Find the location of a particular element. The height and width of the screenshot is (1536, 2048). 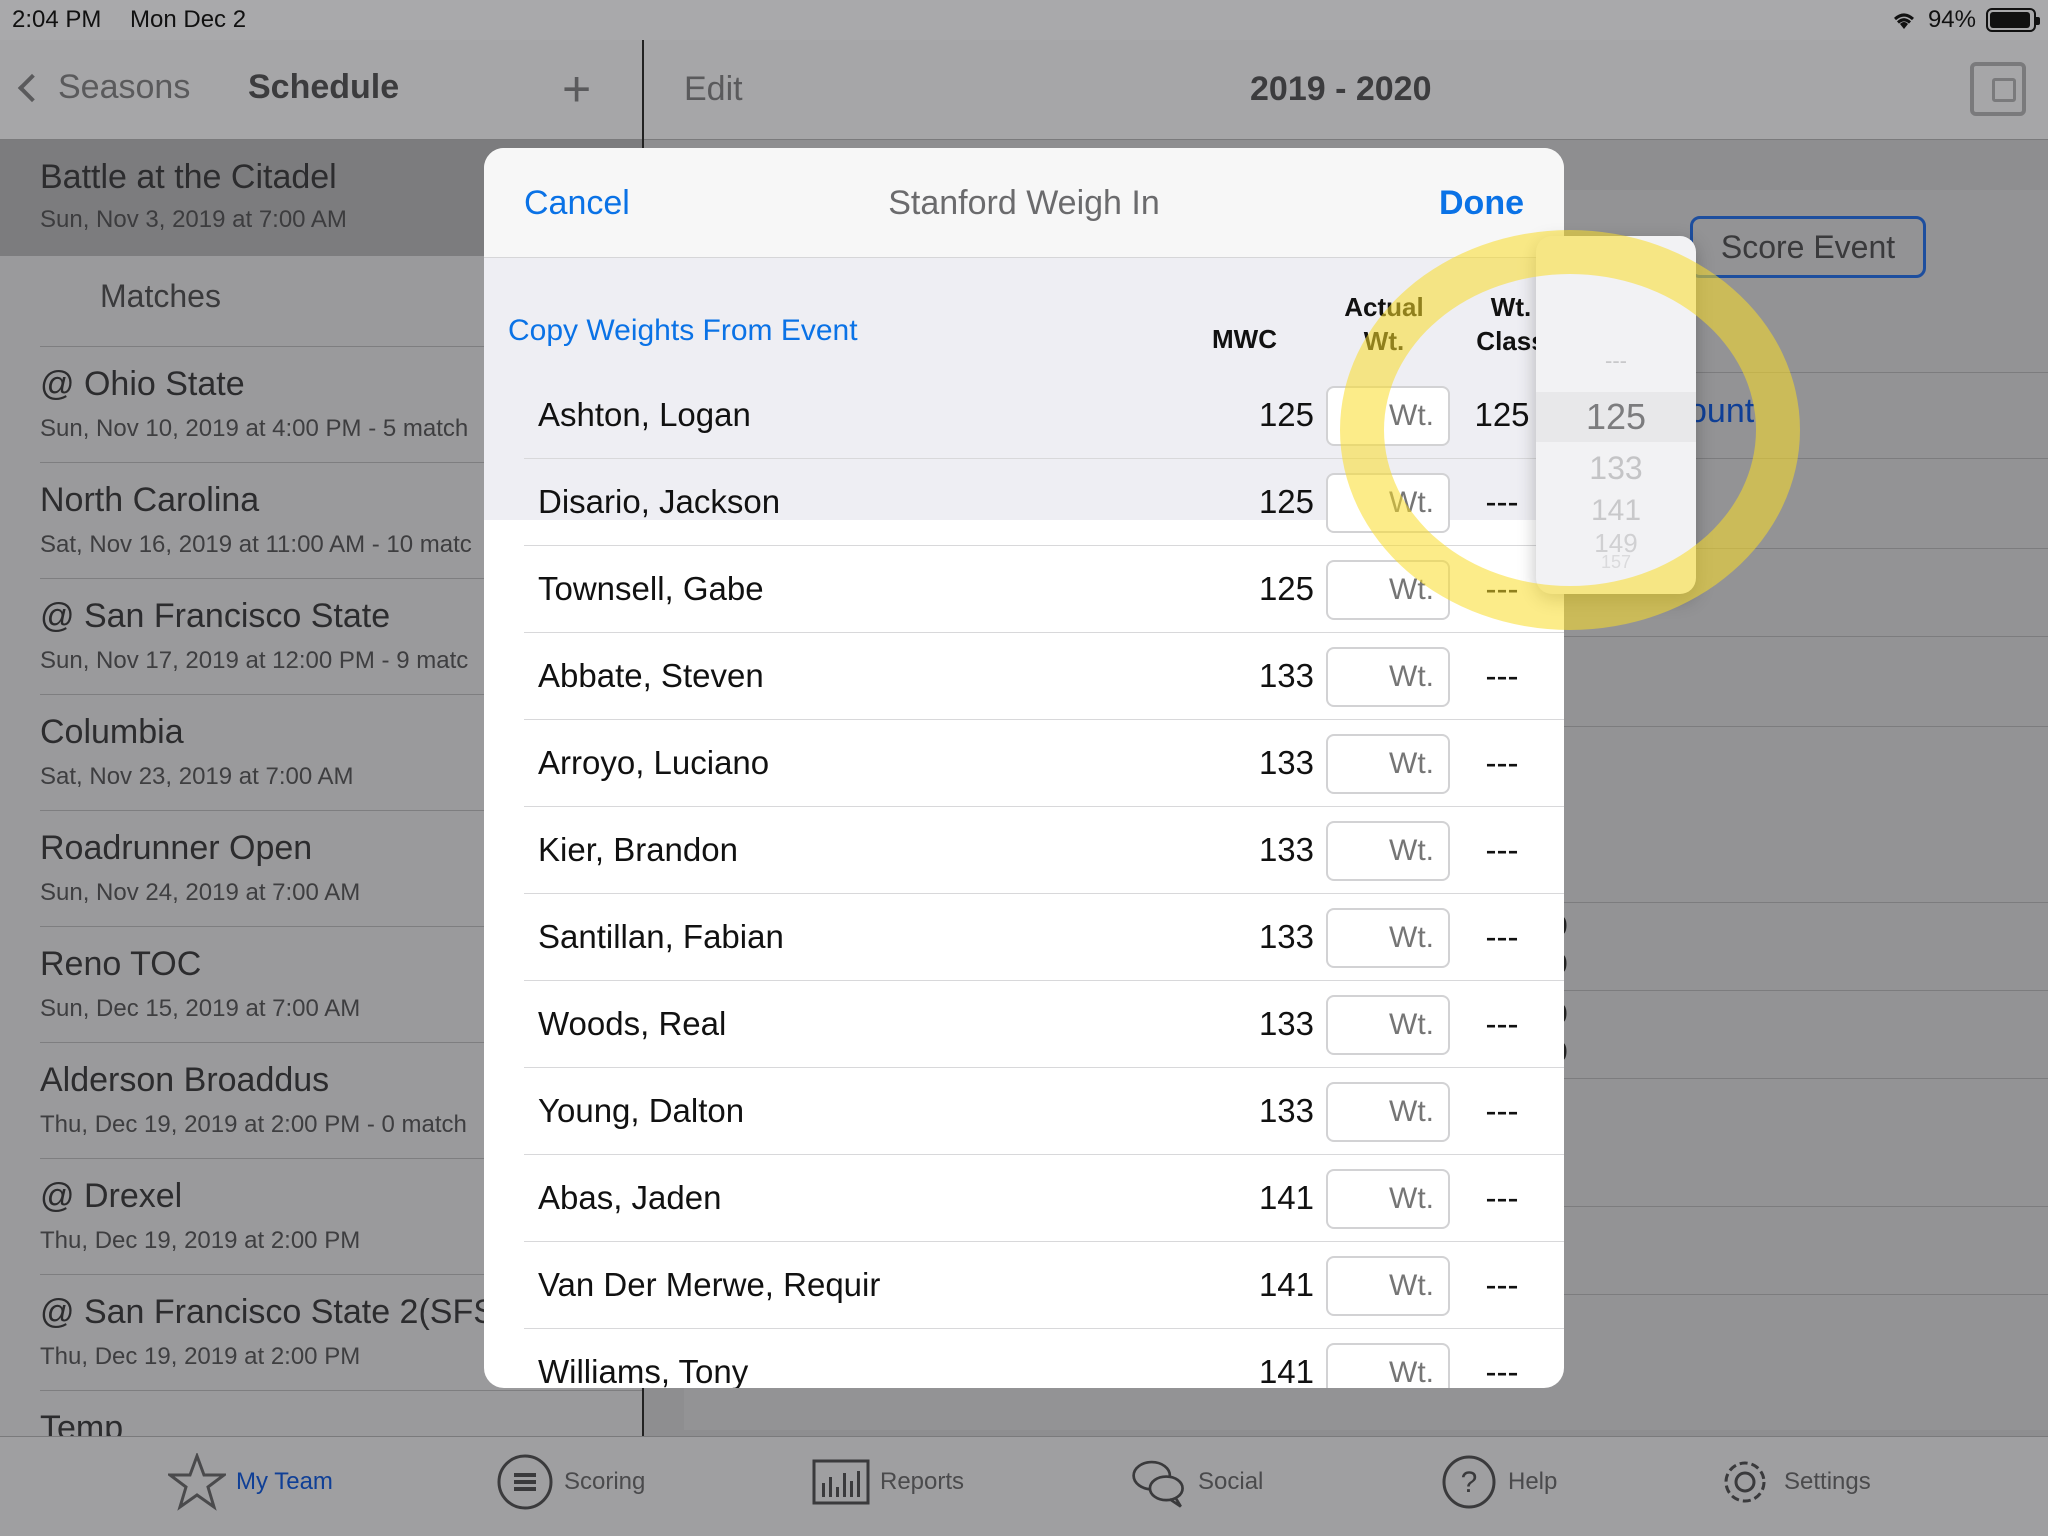

add-event-button: + is located at coordinates (576, 89).